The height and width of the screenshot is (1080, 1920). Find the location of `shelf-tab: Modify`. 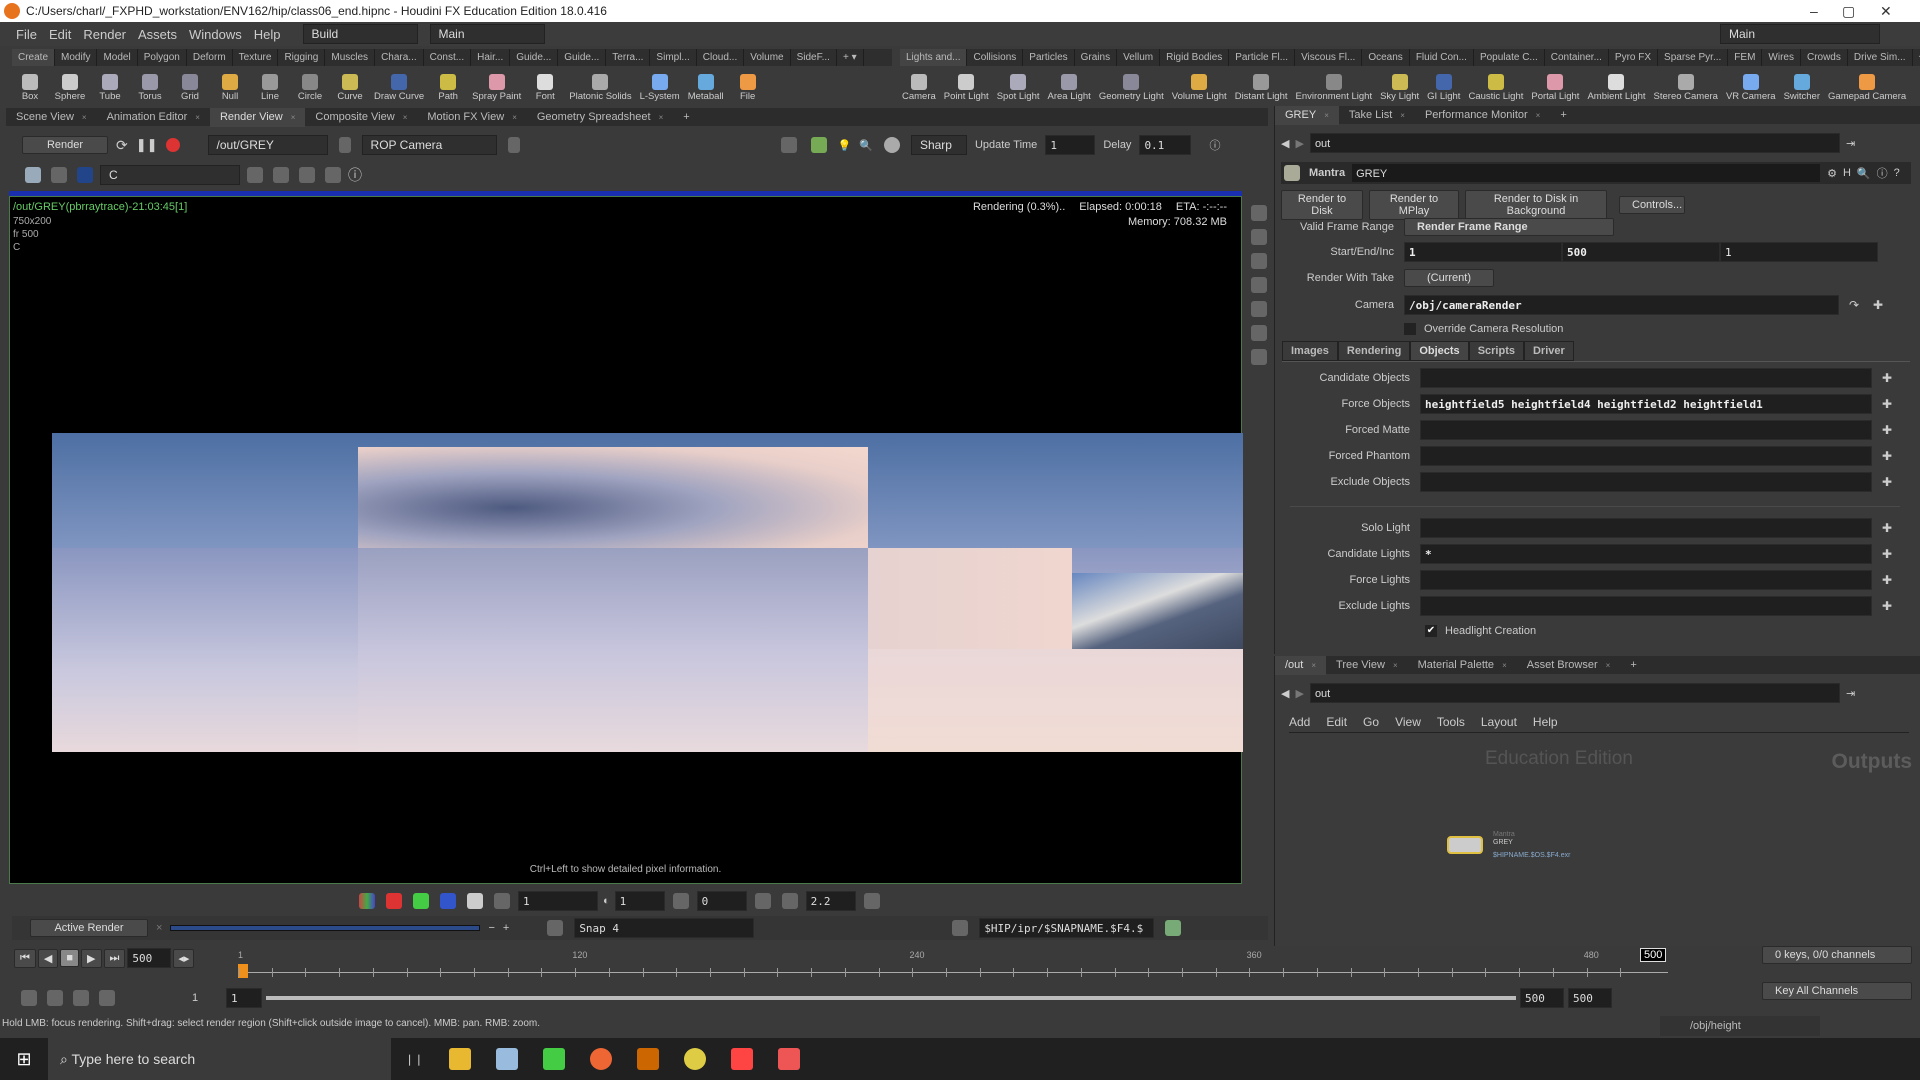

shelf-tab: Modify is located at coordinates (76, 57).